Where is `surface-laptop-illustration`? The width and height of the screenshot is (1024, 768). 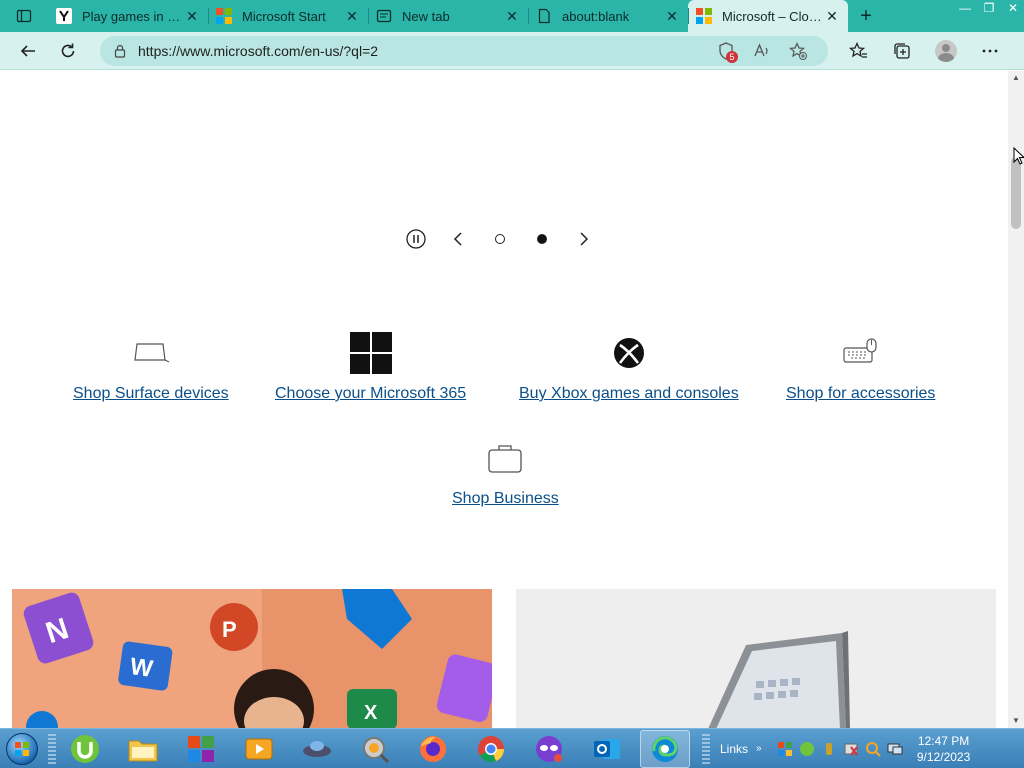
surface-laptop-illustration is located at coordinates (756, 658).